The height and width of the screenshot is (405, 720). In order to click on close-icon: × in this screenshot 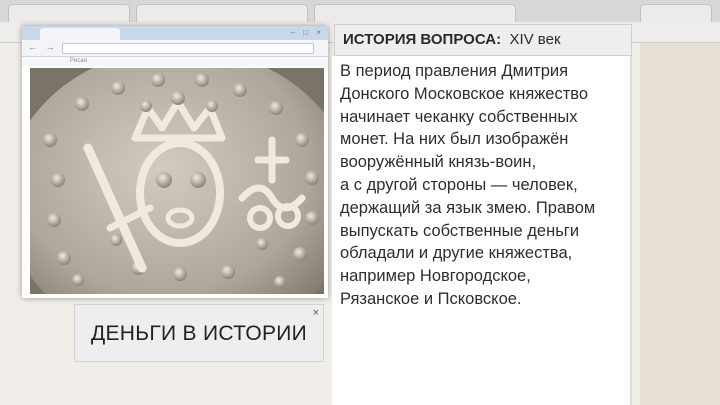, I will do `click(316, 313)`.